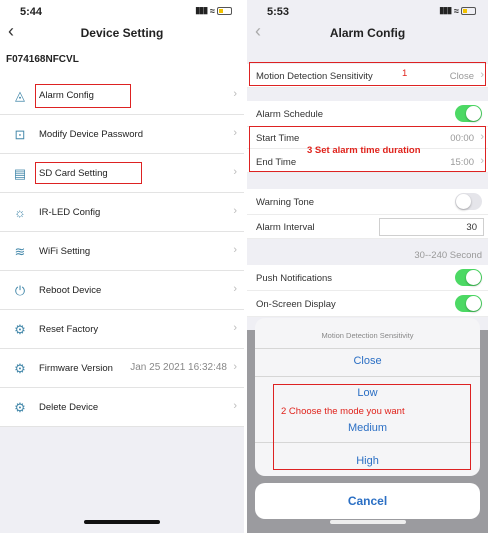 This screenshot has height=533, width=488. What do you see at coordinates (69, 329) in the screenshot?
I see `list-item-label: Reset Factory` at bounding box center [69, 329].